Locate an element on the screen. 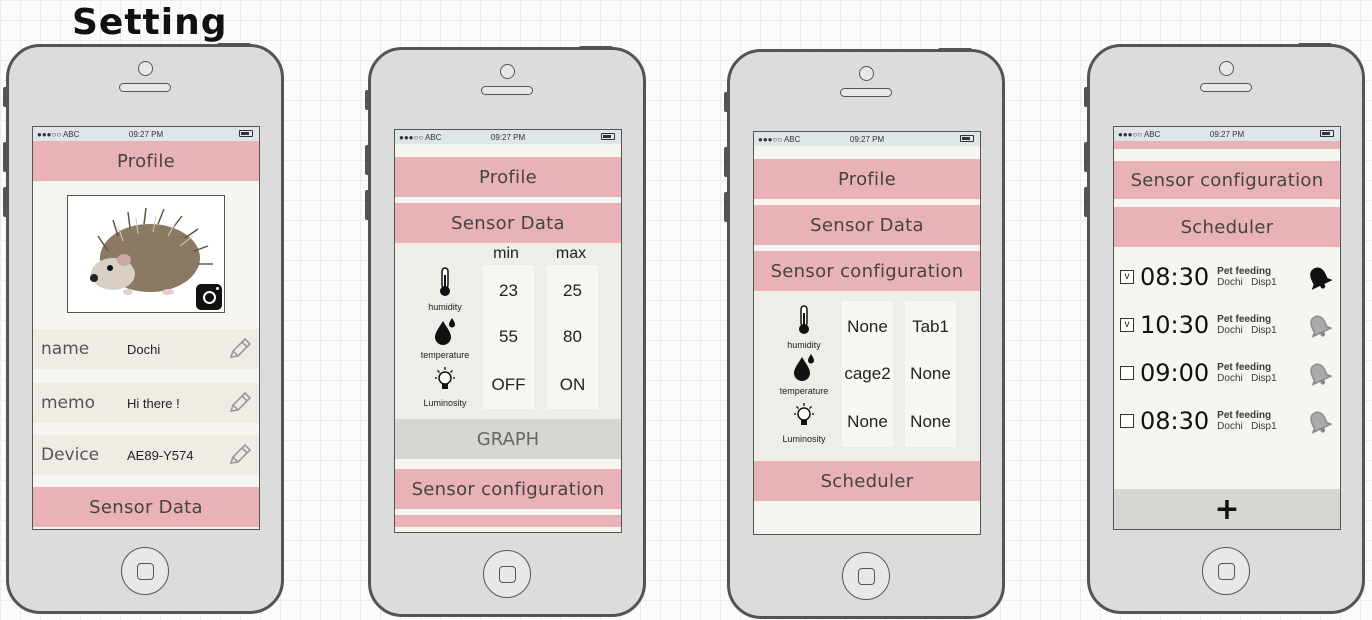 The image size is (1372, 620). graph-button: GRAPH is located at coordinates (508, 439).